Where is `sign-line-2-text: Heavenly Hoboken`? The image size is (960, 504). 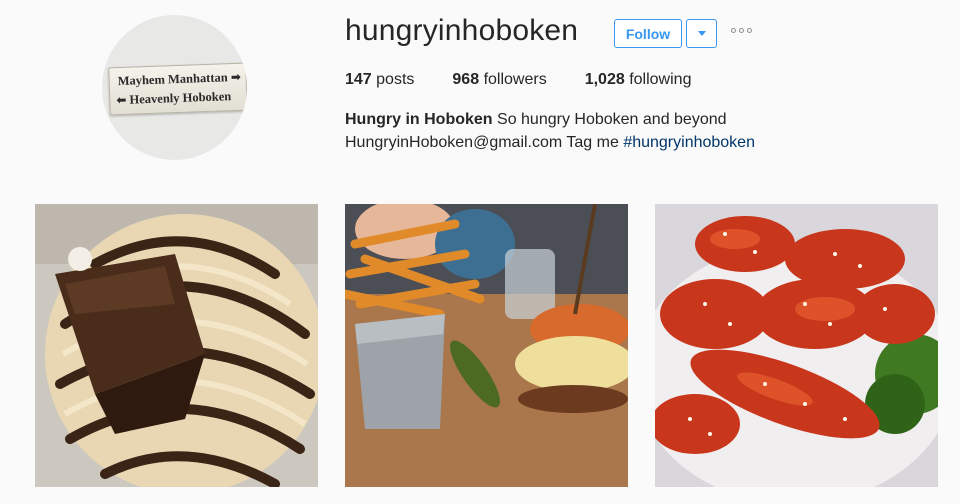
sign-line-2-text: Heavenly Hoboken is located at coordinates (180, 98).